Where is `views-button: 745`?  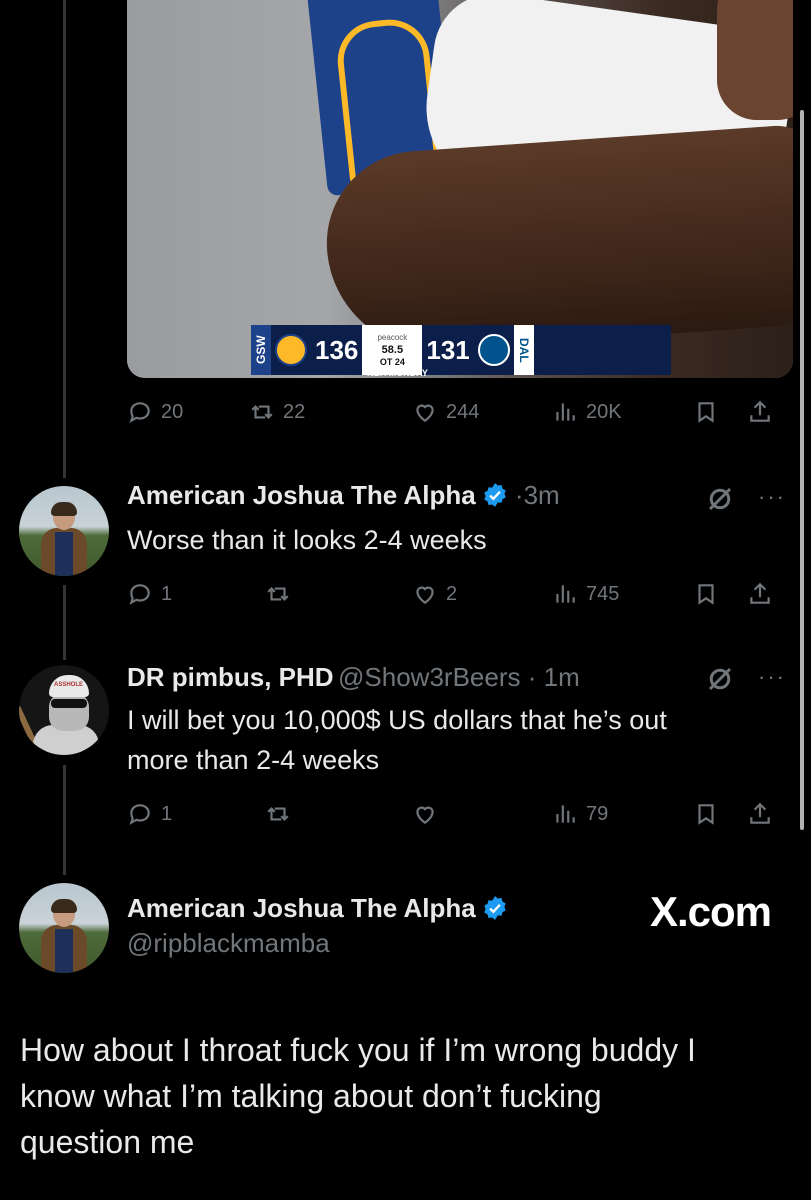 views-button: 745 is located at coordinates (585, 594).